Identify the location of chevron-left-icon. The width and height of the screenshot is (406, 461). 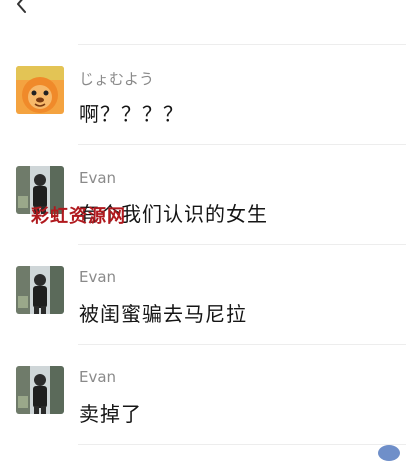
(21, 6).